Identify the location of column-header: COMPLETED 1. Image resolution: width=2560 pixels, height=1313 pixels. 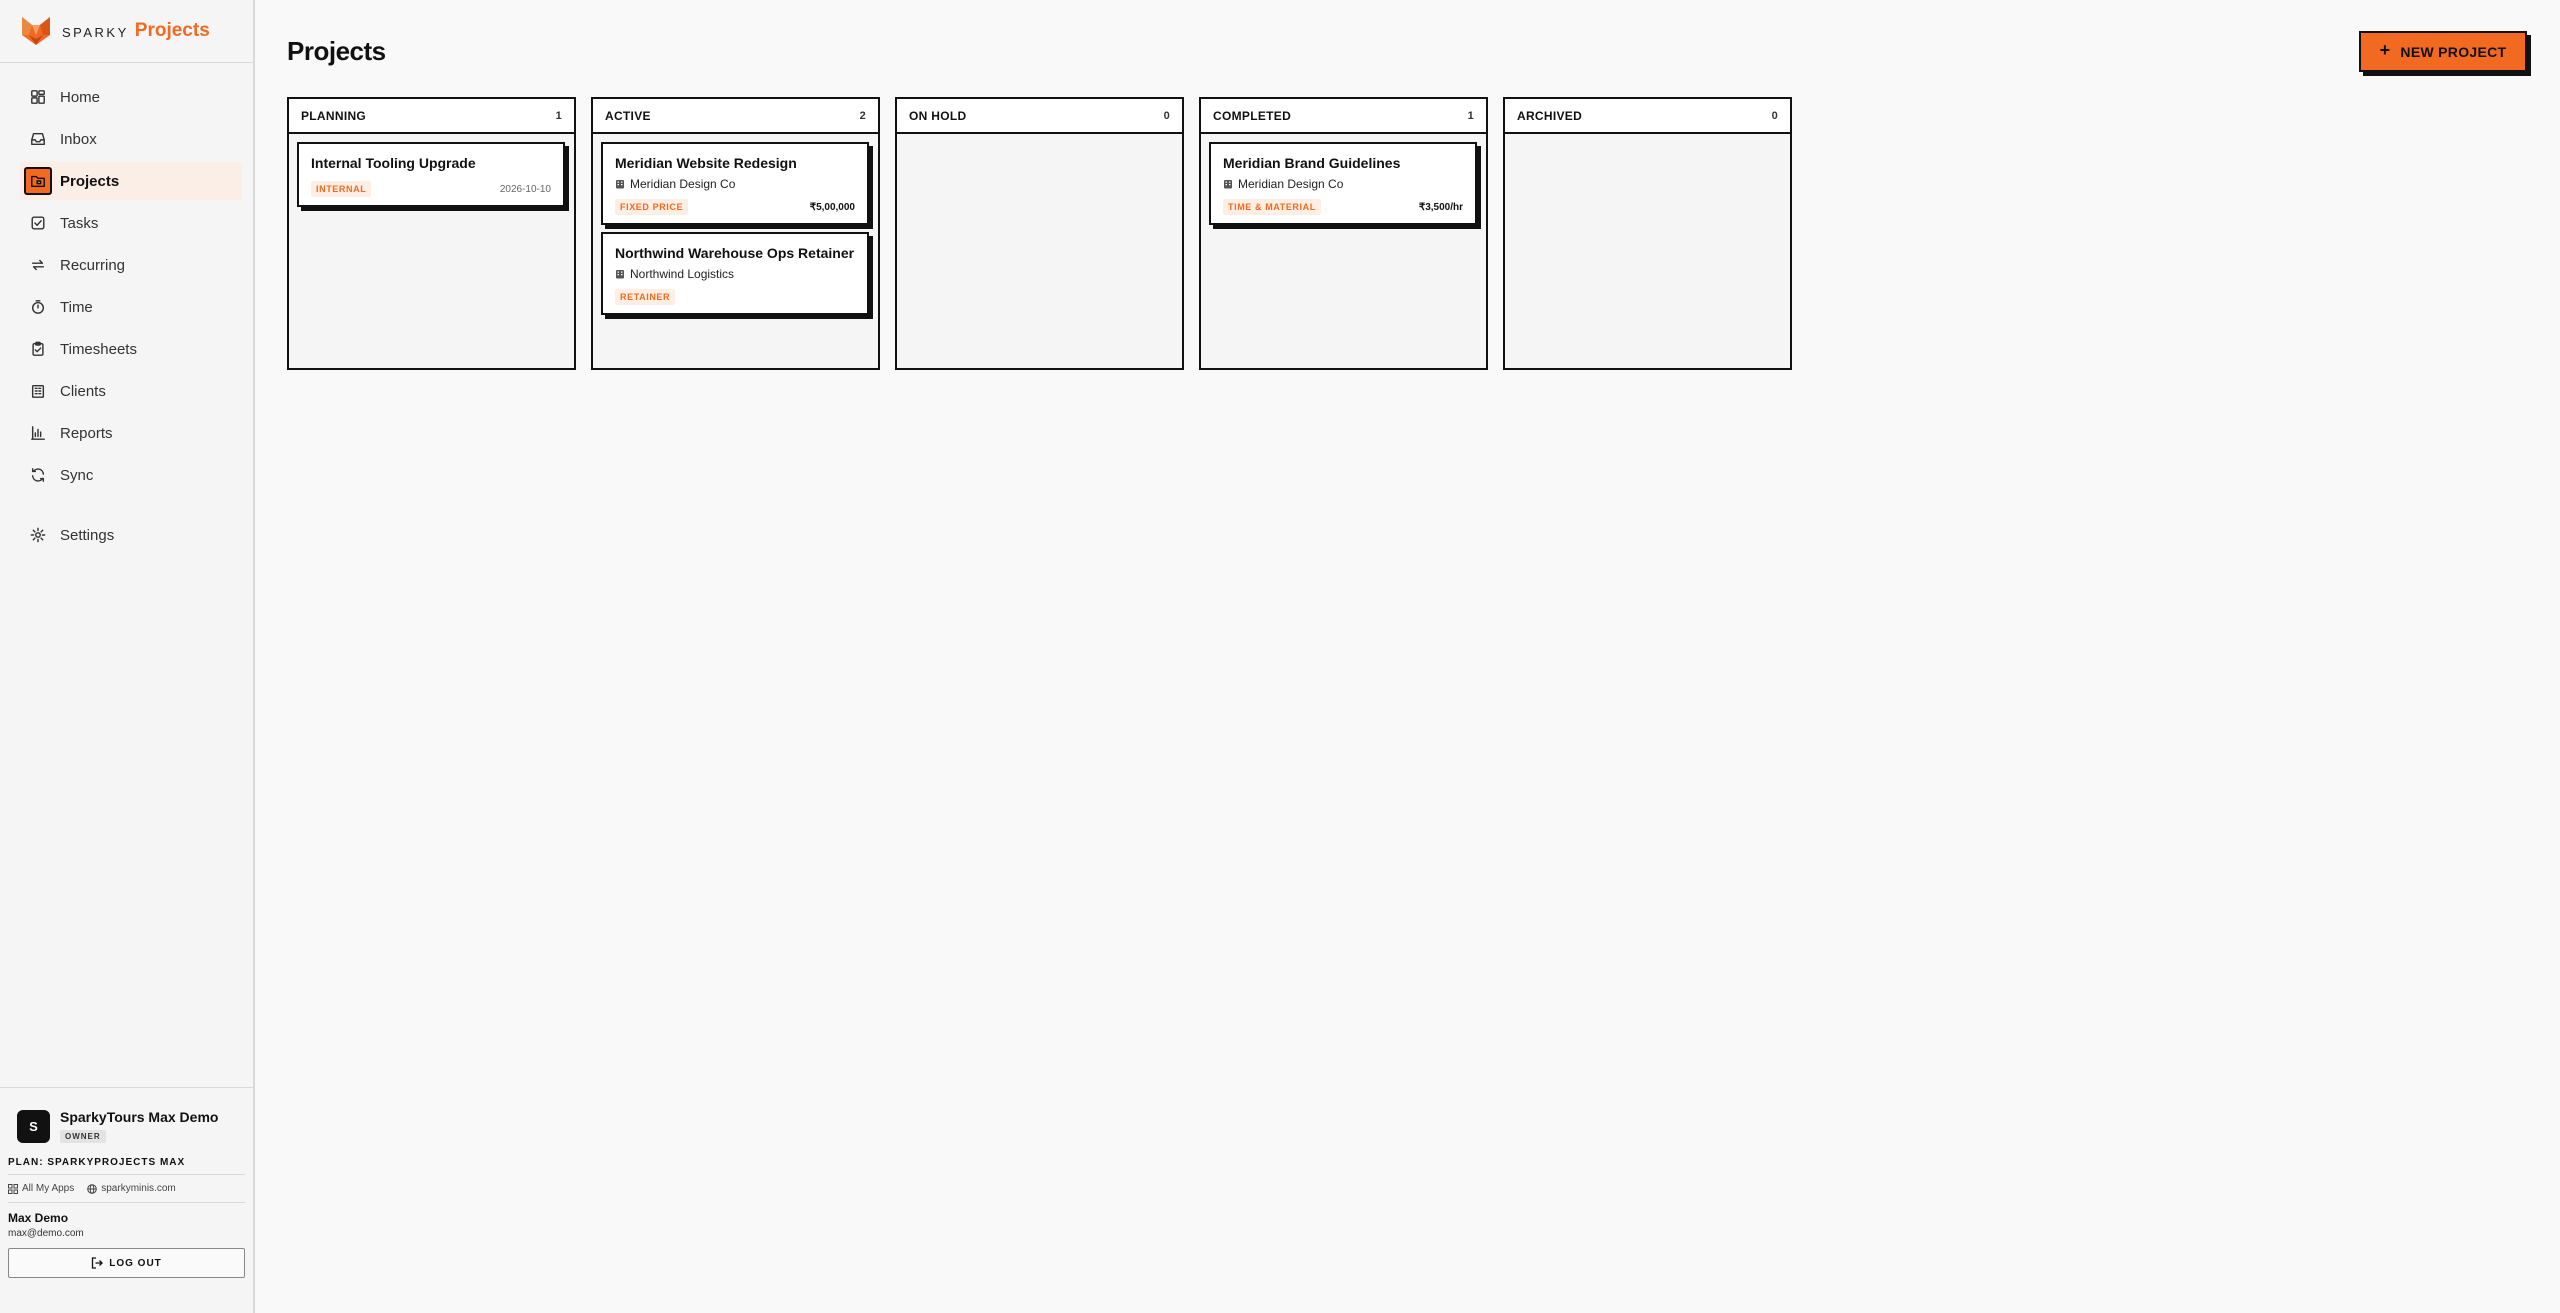
(1343, 116).